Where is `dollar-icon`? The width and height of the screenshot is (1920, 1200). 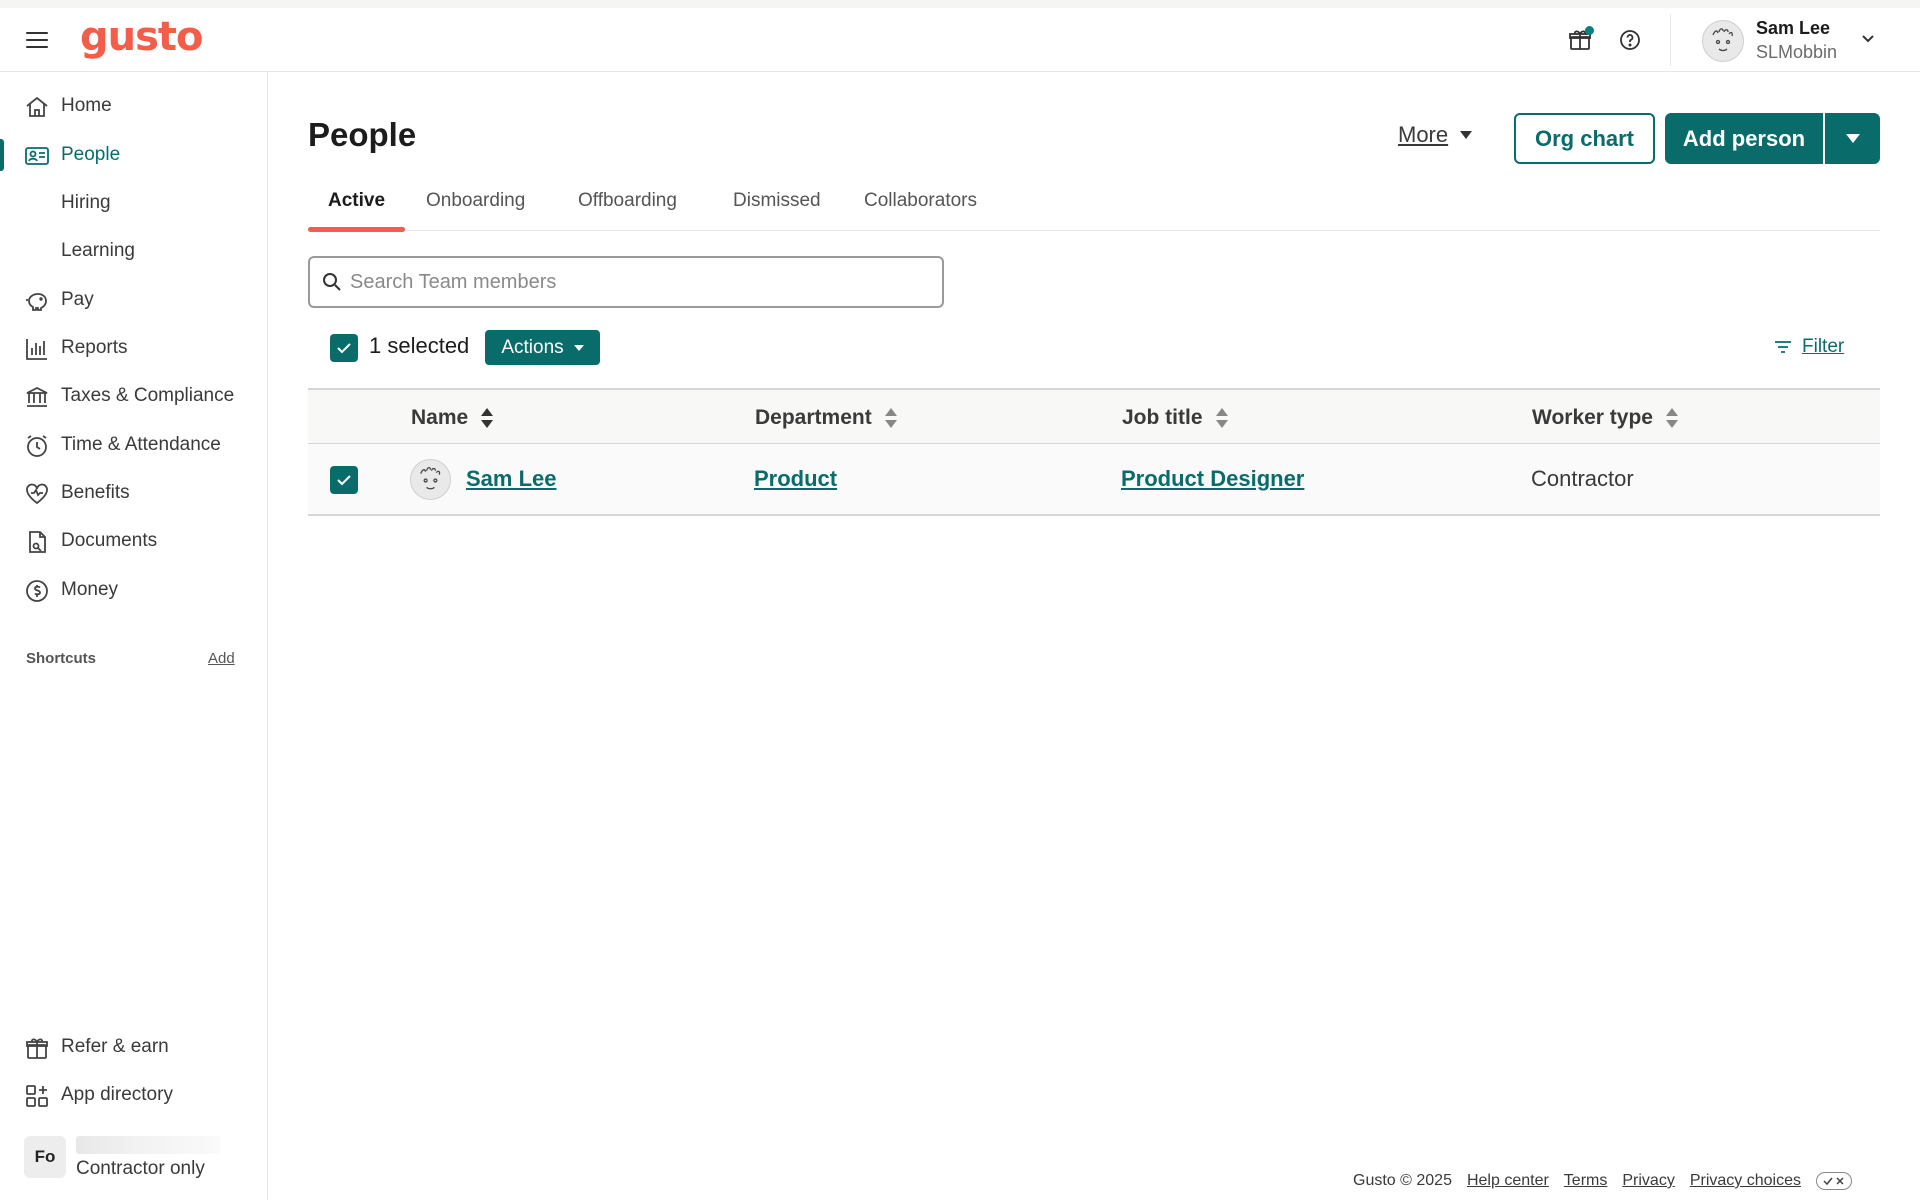 dollar-icon is located at coordinates (37, 591).